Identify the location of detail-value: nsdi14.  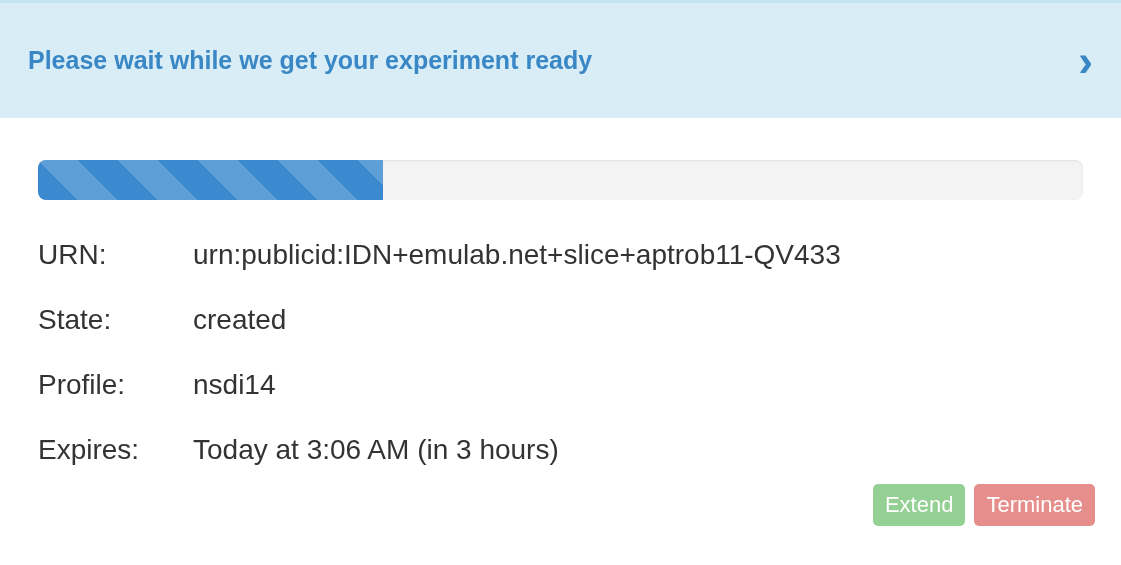
(234, 384).